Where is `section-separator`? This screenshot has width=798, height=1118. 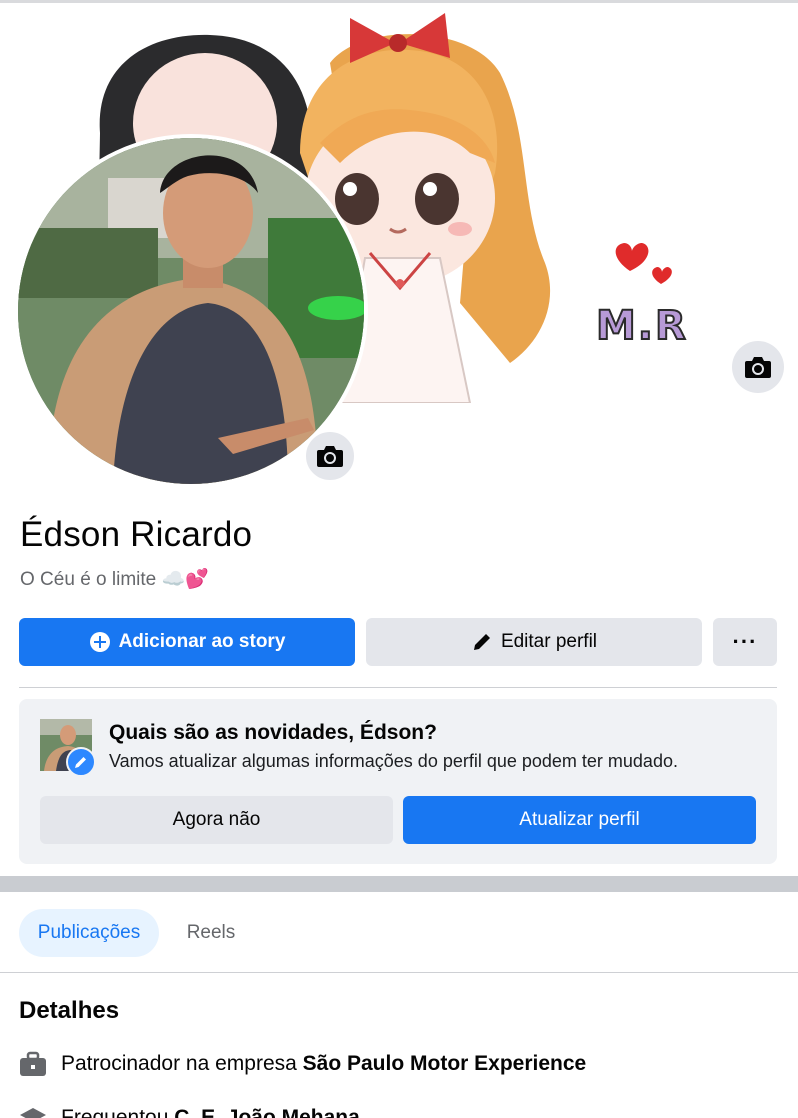
section-separator is located at coordinates (399, 884).